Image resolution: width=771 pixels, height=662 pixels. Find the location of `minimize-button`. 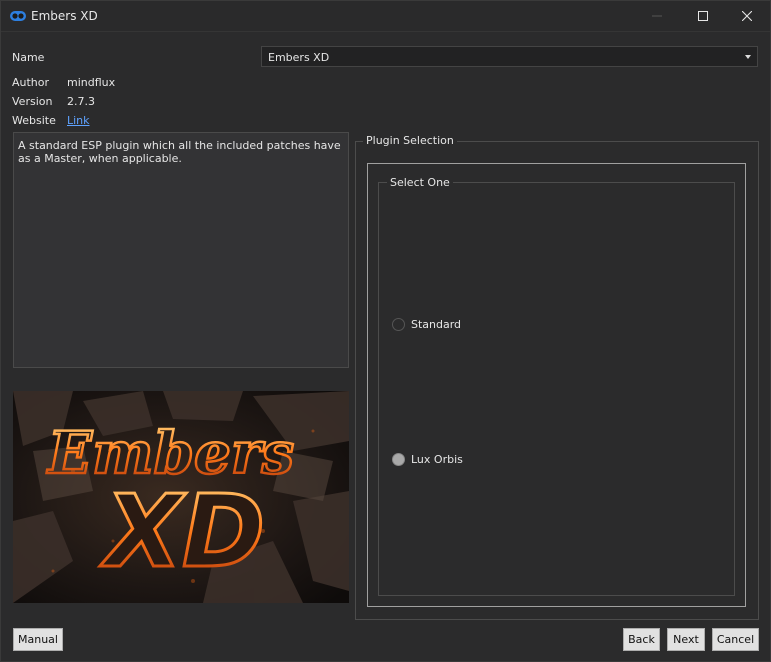

minimize-button is located at coordinates (657, 16).